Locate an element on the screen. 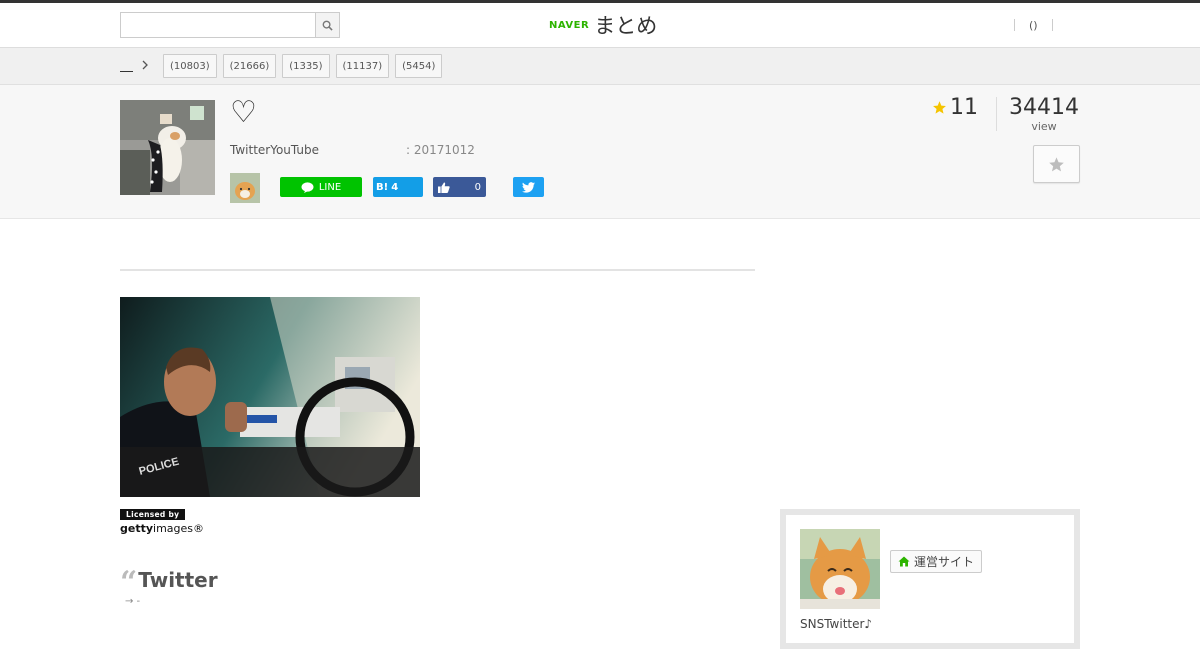  twitter-bird-icon is located at coordinates (528, 187).